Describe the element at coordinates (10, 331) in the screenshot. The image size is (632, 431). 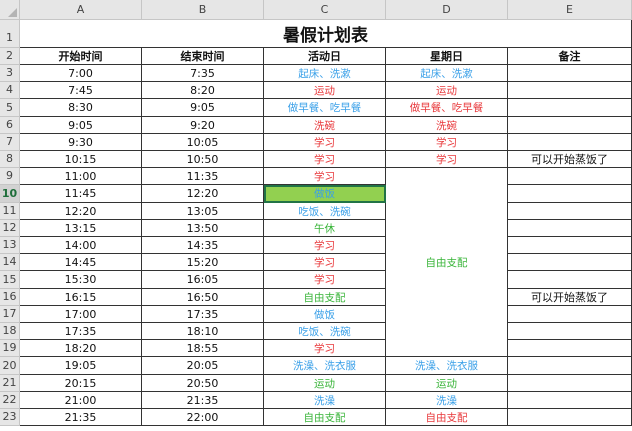
I see `row-header-18: 18` at that location.